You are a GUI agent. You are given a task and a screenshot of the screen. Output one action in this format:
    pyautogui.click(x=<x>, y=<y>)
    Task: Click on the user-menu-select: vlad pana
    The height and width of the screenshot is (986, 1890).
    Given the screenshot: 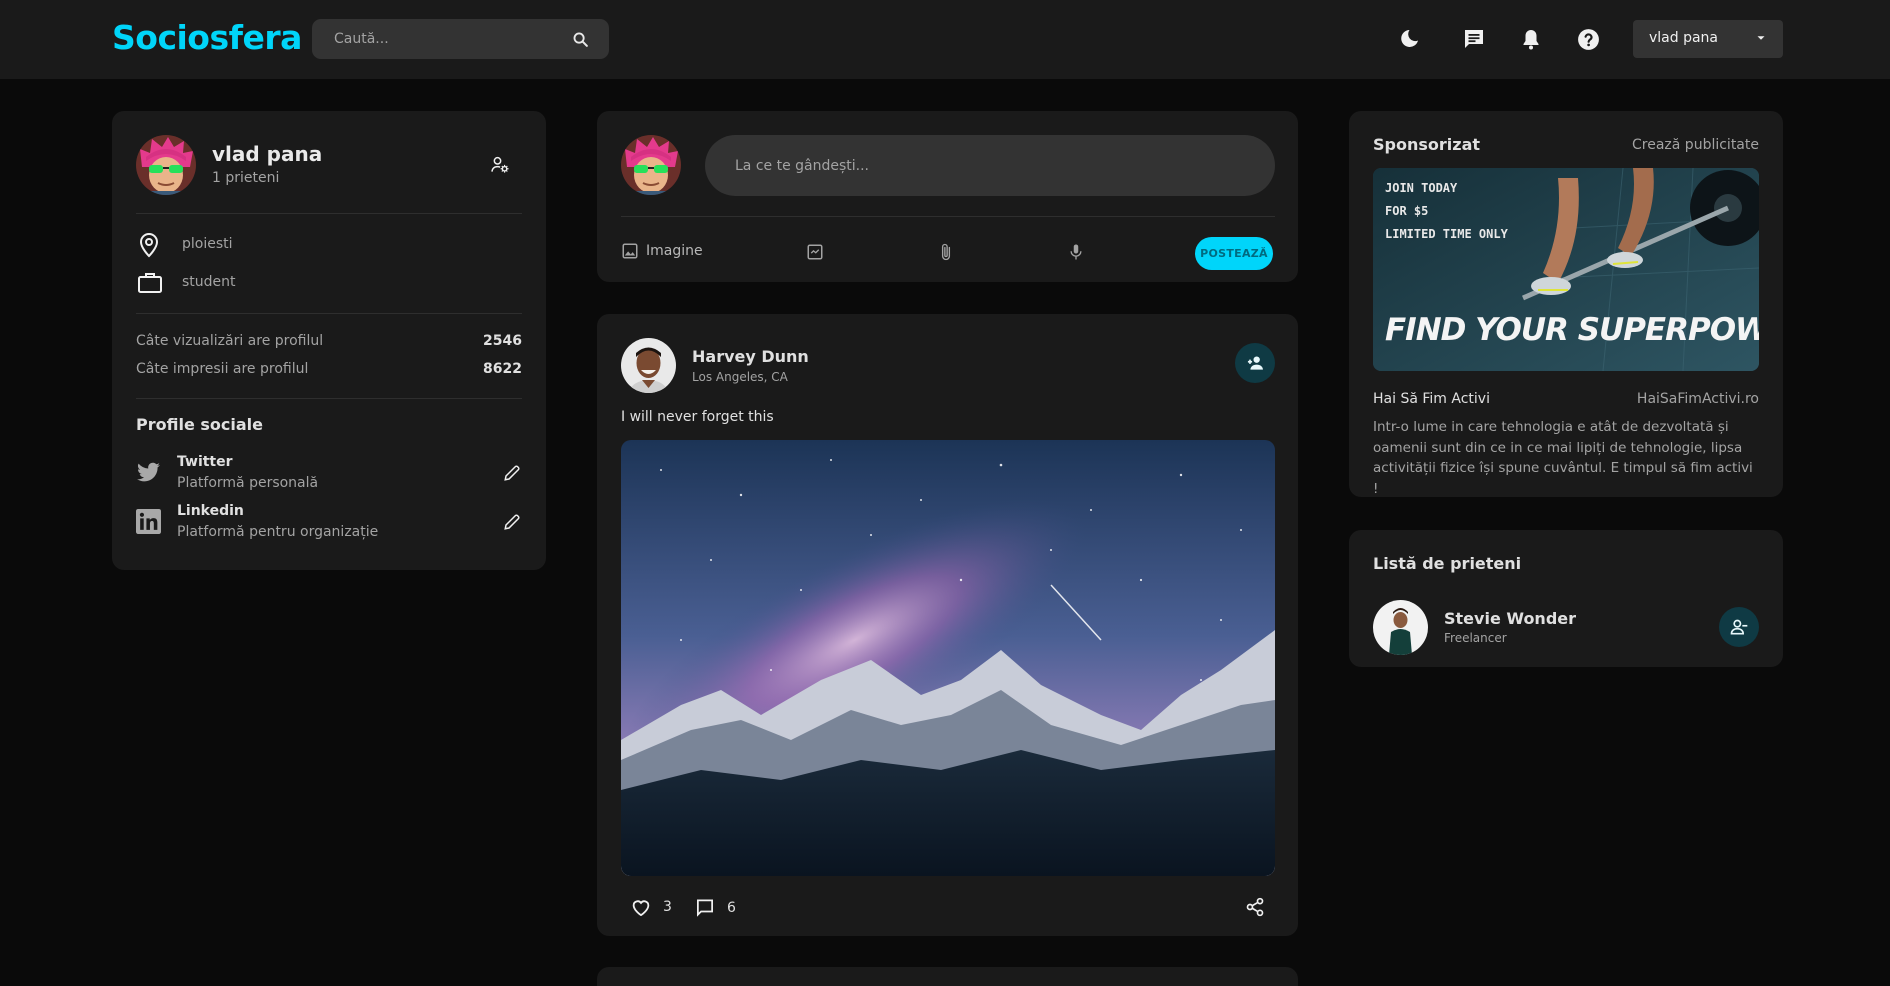 What is the action you would take?
    pyautogui.click(x=1708, y=39)
    